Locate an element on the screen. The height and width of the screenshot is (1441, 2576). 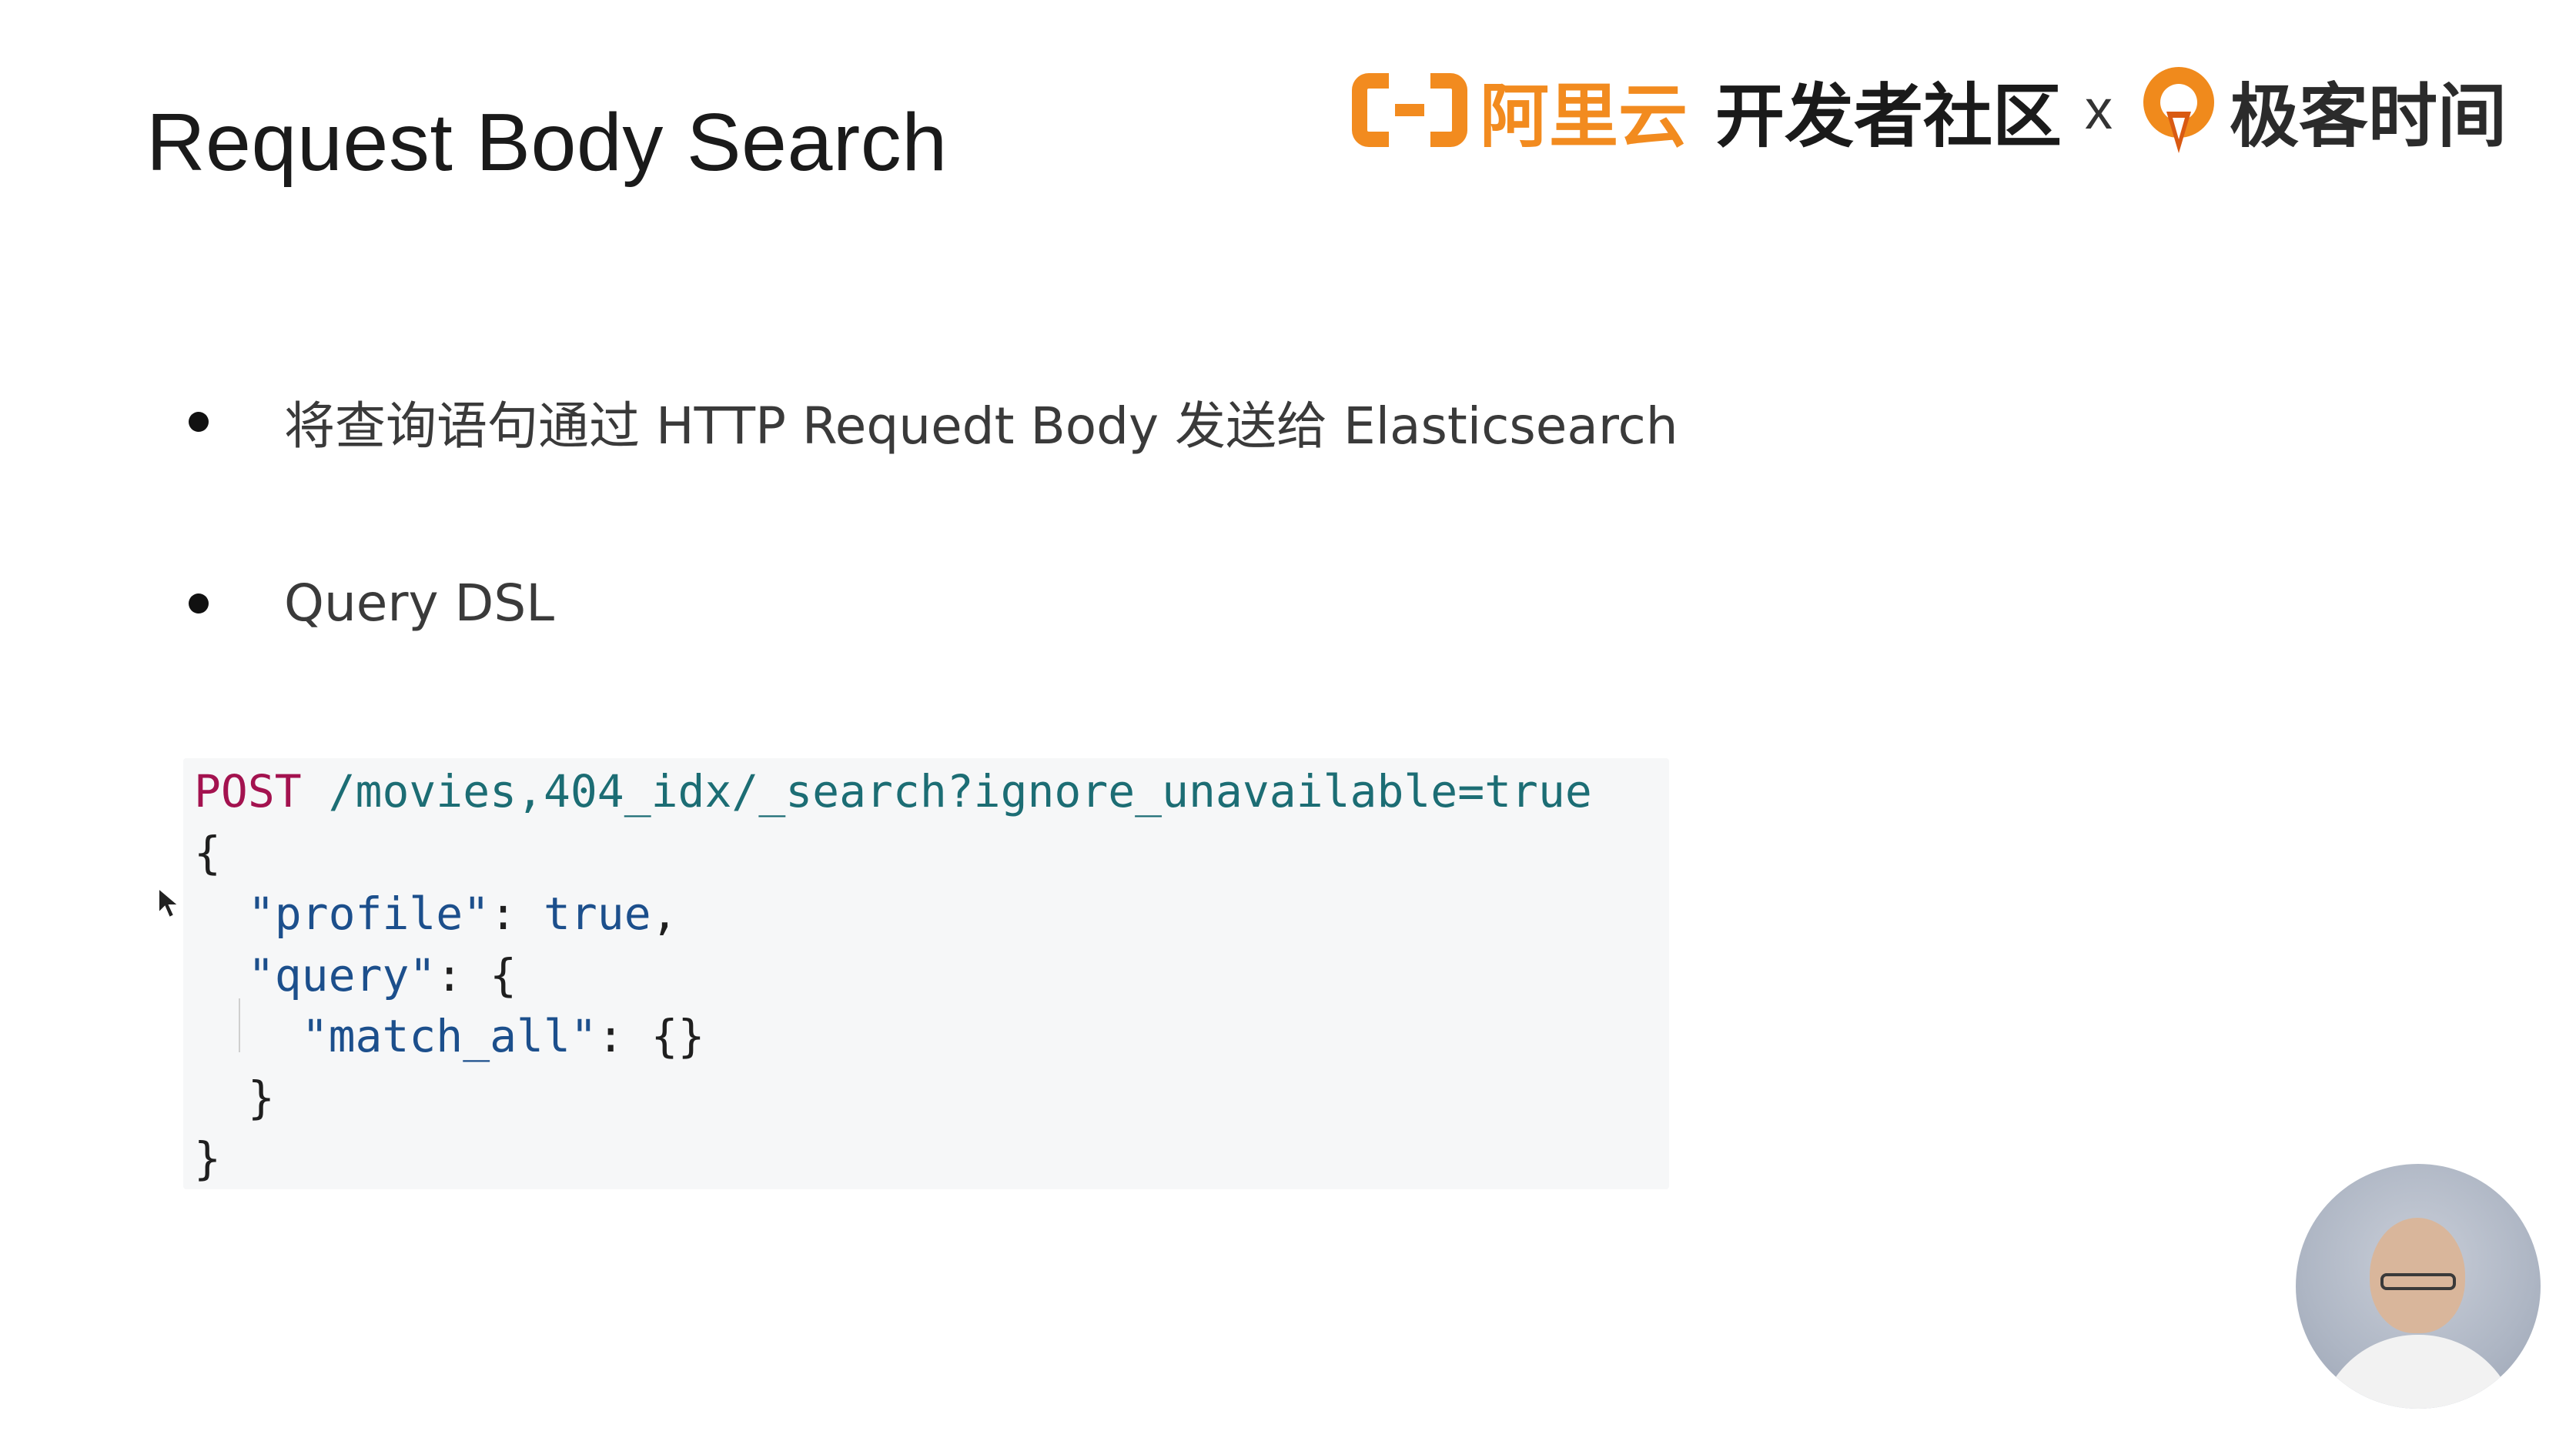
code-query-open: { is located at coordinates (503, 974).